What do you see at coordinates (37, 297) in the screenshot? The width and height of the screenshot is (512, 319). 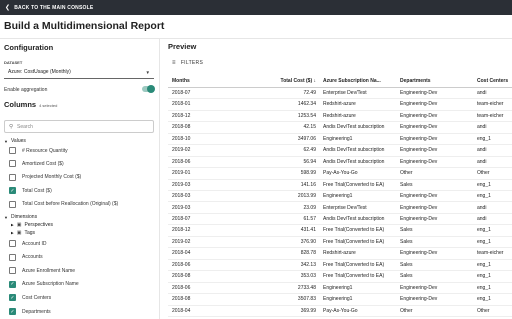 I see `dimension-column-label: Cost Centers` at bounding box center [37, 297].